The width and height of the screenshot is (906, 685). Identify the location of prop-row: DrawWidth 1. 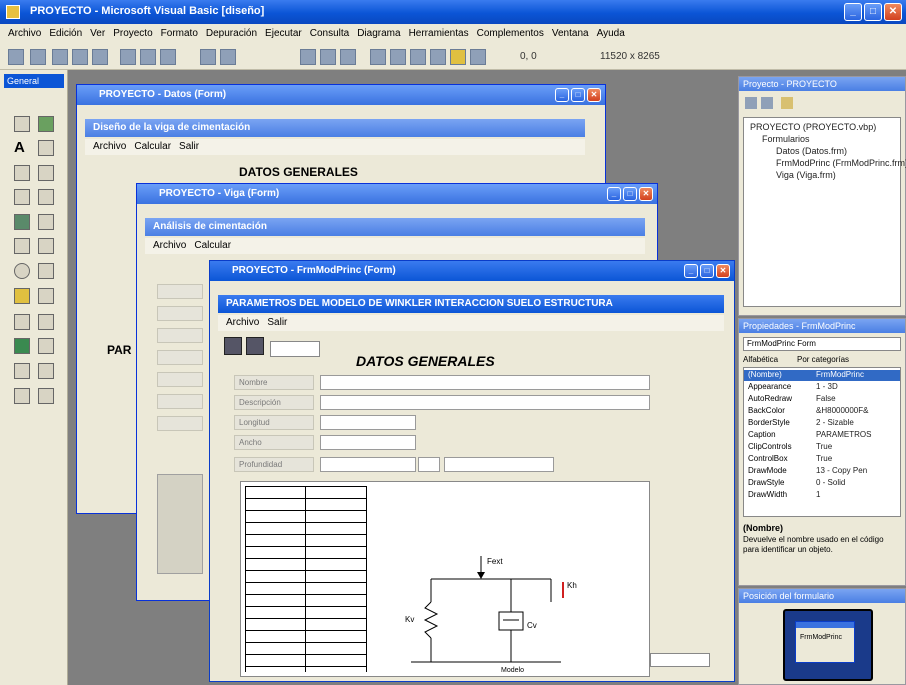
(822, 495).